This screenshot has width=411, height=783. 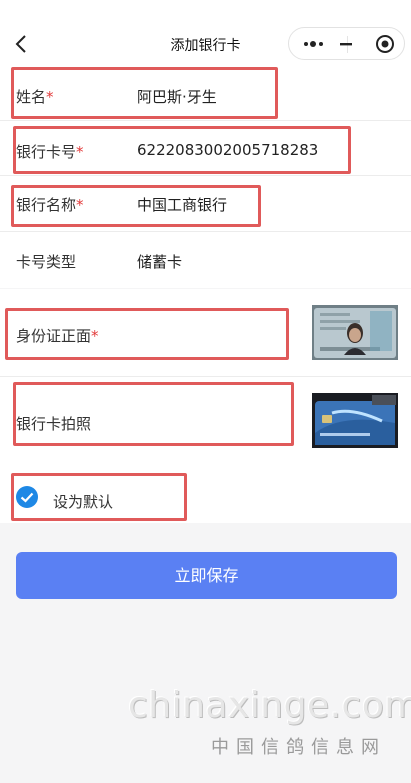 I want to click on watermark-logo: chinaxinge.com, so click(x=269, y=705).